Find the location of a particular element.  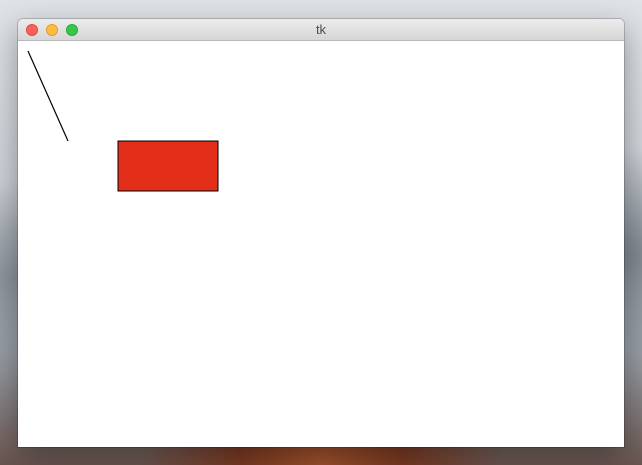

canvas-red-rectangle is located at coordinates (168, 166).